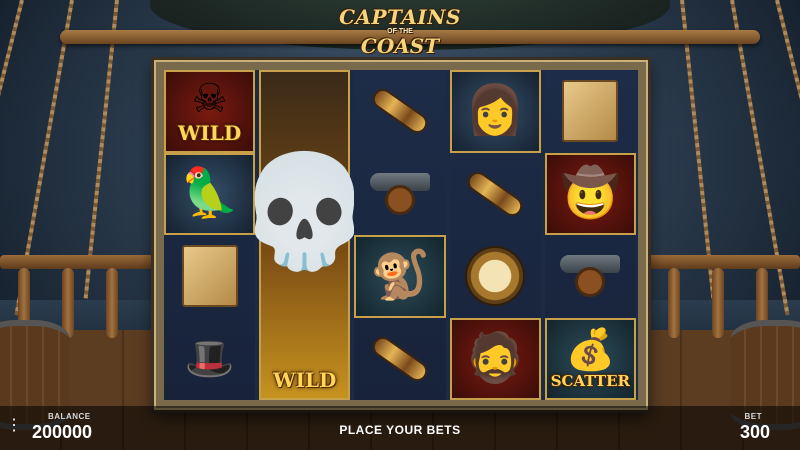  I want to click on symbol-cell-tall: 💀 WILD, so click(304, 235).